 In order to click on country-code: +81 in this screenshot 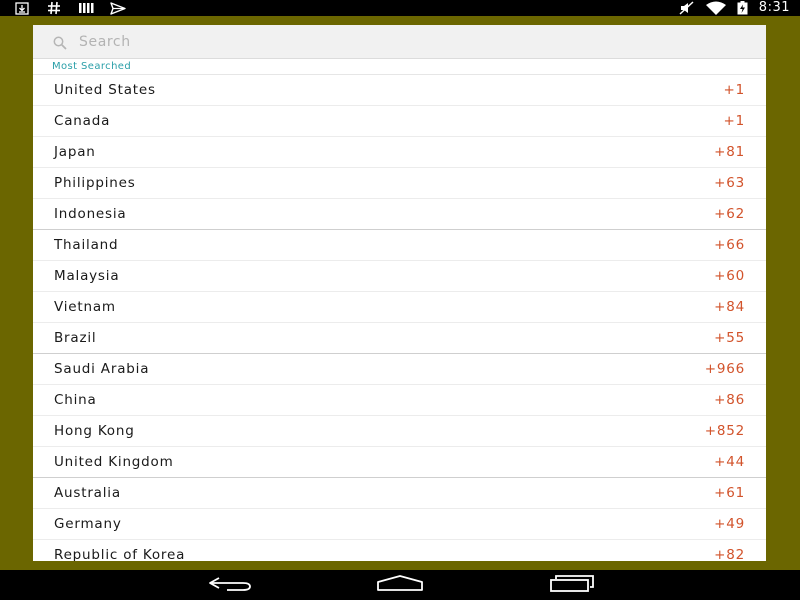, I will do `click(729, 152)`.